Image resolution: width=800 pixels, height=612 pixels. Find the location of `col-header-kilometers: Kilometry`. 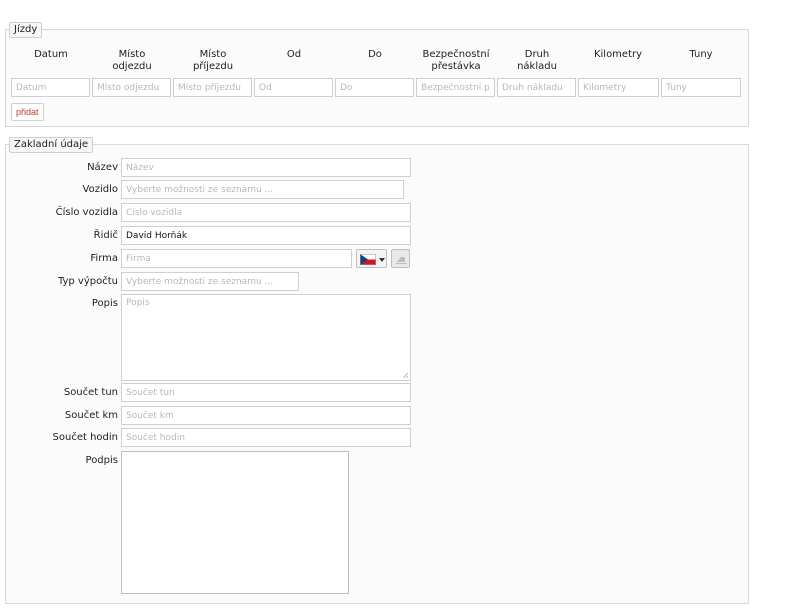

col-header-kilometers: Kilometry is located at coordinates (618, 54).